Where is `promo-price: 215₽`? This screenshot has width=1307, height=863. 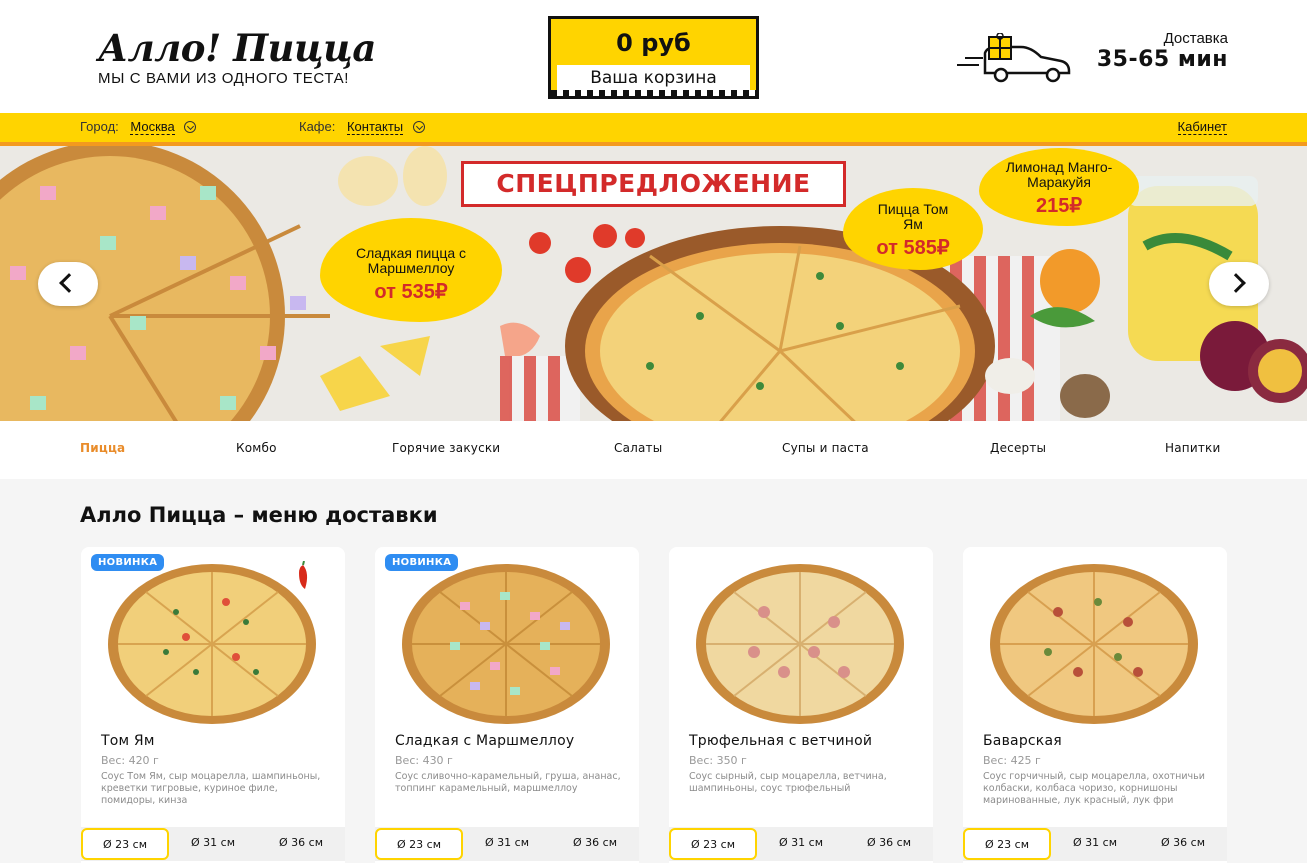 promo-price: 215₽ is located at coordinates (1059, 206).